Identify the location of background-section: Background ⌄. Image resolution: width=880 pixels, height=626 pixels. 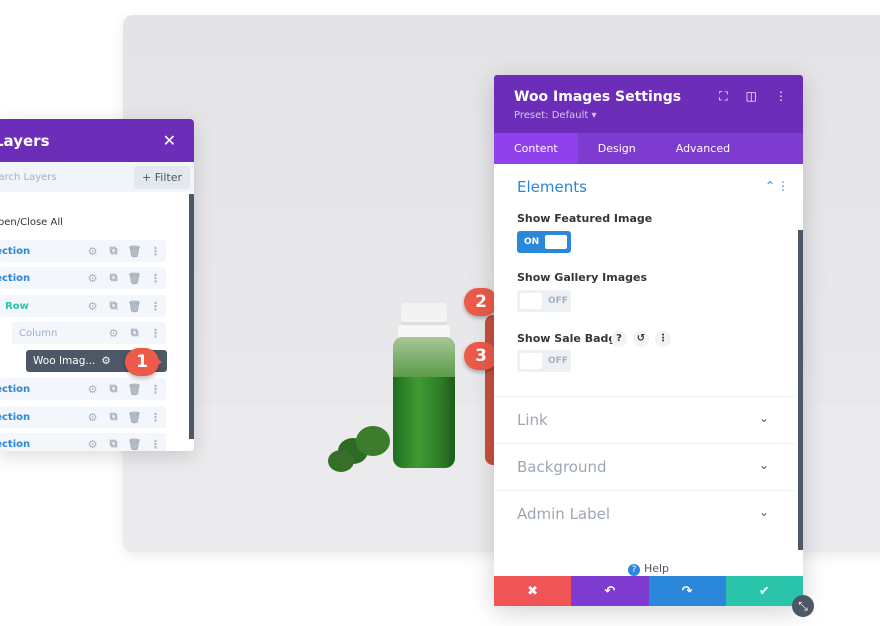
(644, 466).